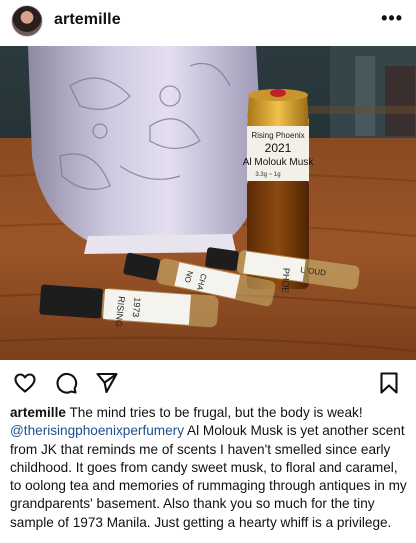 Image resolution: width=416 pixels, height=543 pixels. I want to click on post-header: artemille •••, so click(208, 23).